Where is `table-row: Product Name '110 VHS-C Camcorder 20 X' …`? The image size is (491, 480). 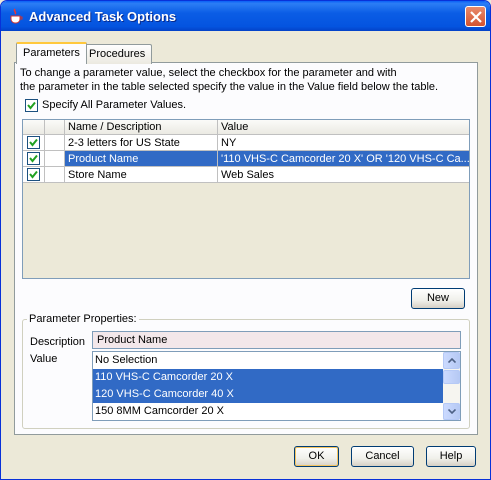
table-row: Product Name '110 VHS-C Camcorder 20 X' … is located at coordinates (246, 159).